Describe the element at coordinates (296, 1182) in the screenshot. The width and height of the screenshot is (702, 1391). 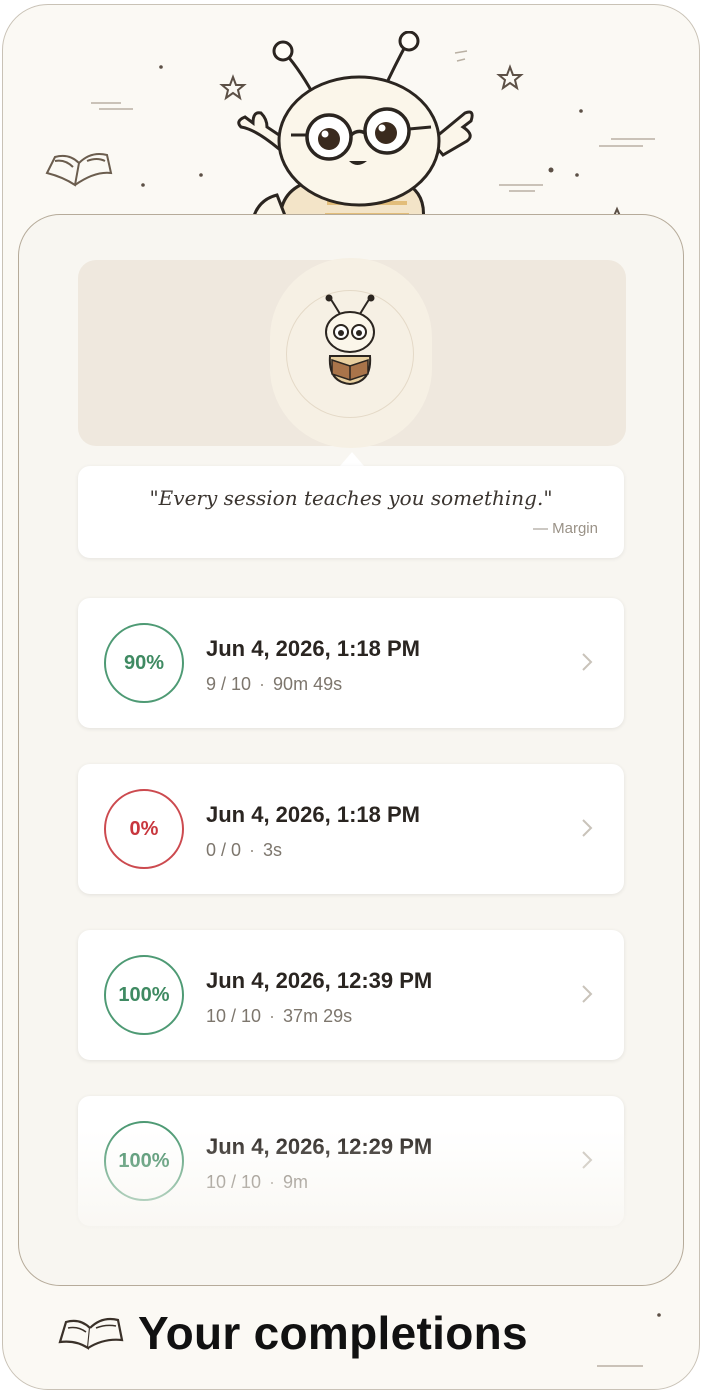
I see `session-duration: 9m` at that location.